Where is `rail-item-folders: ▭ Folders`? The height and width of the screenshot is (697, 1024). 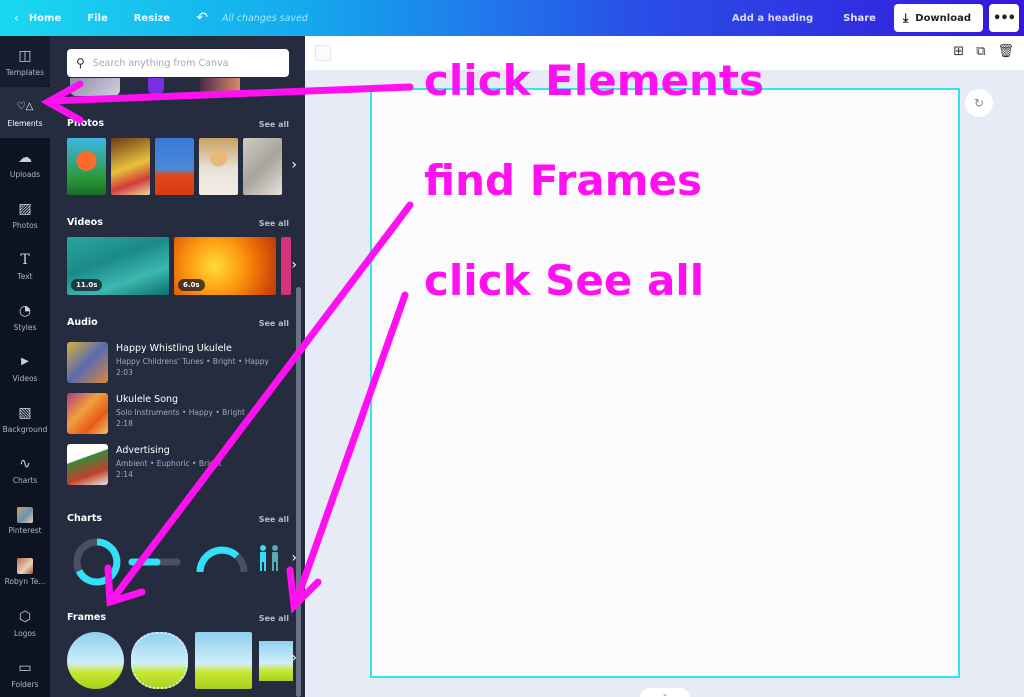 rail-item-folders: ▭ Folders is located at coordinates (25, 672).